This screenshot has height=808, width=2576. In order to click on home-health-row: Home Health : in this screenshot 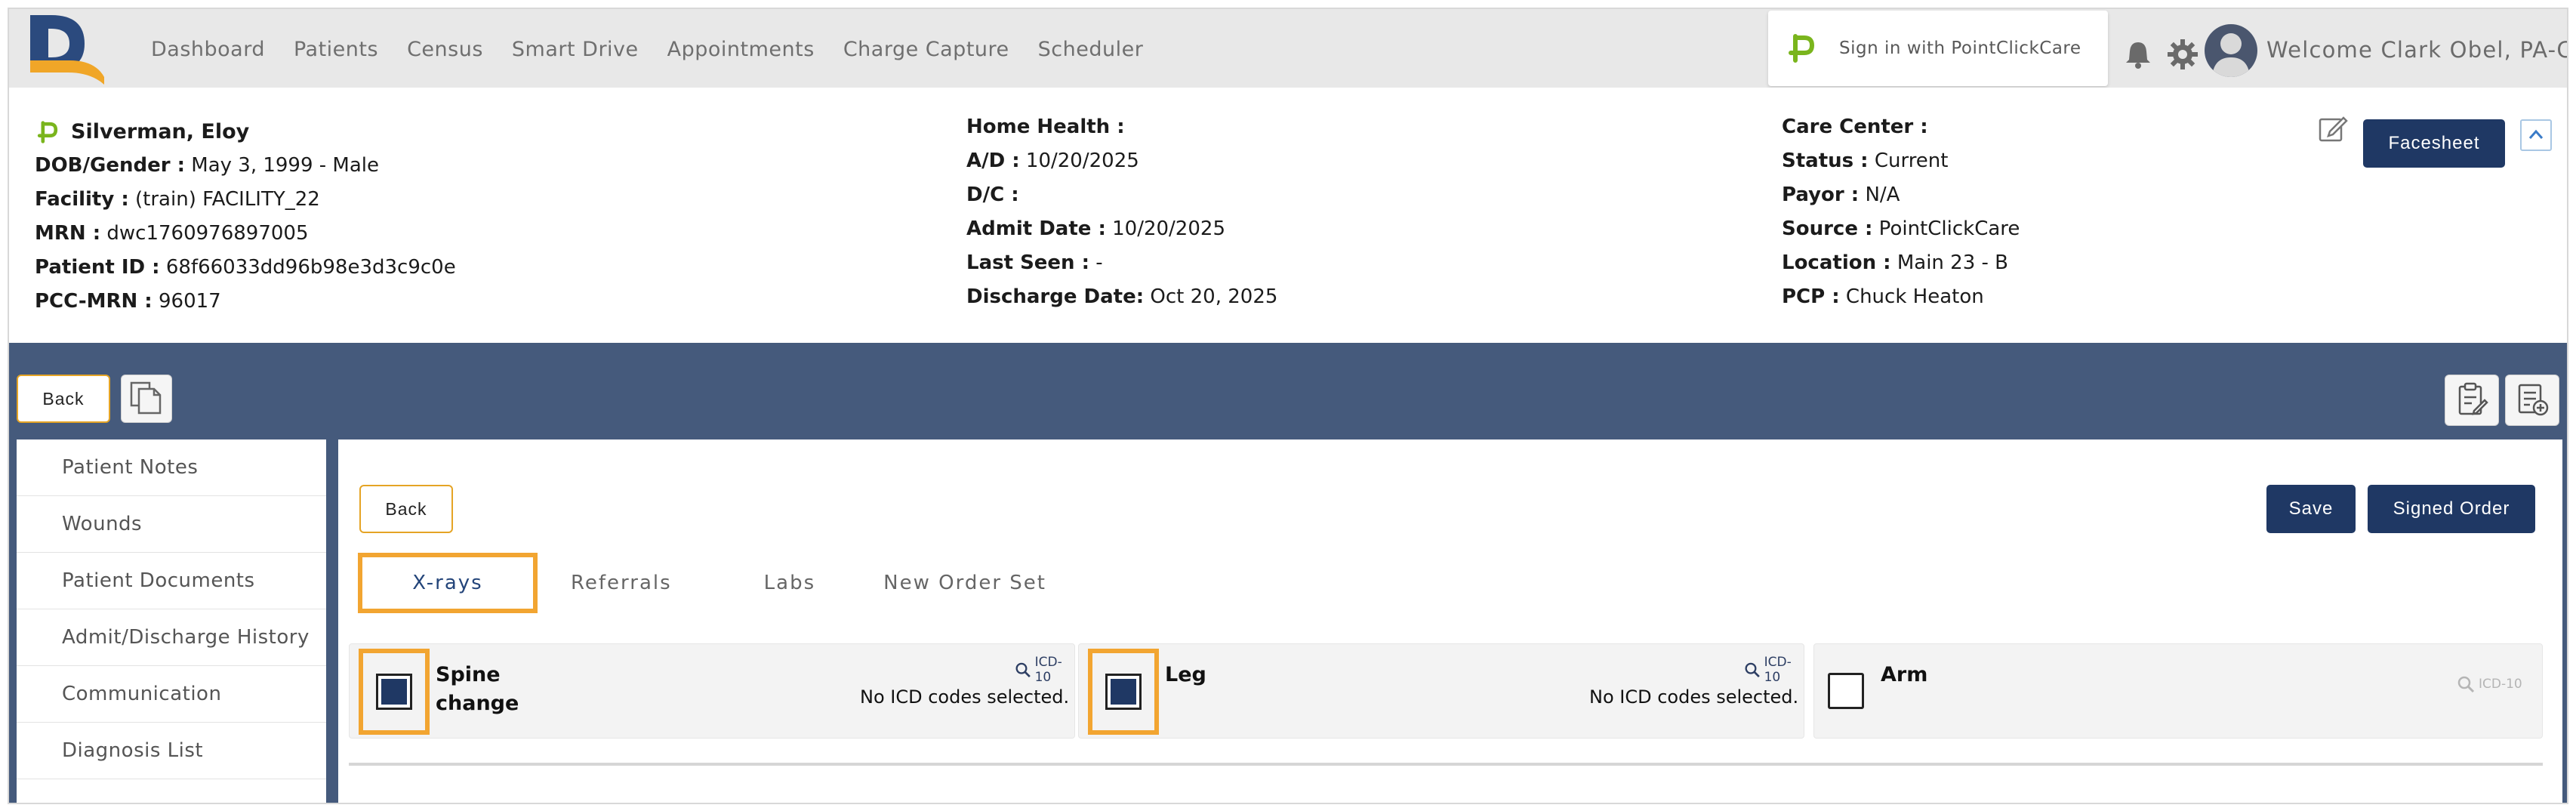, I will do `click(1121, 127)`.